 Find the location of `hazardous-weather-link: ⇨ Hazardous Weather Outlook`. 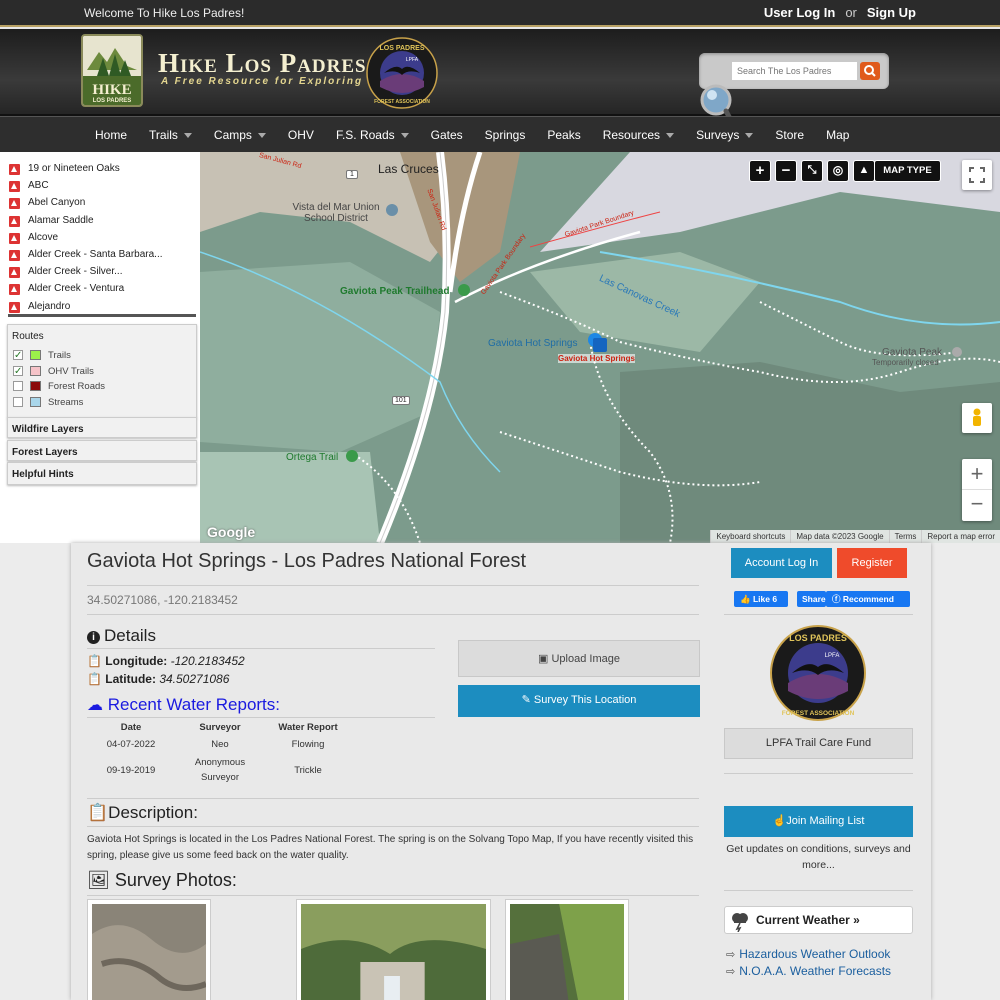

hazardous-weather-link: ⇨ Hazardous Weather Outlook is located at coordinates (808, 954).